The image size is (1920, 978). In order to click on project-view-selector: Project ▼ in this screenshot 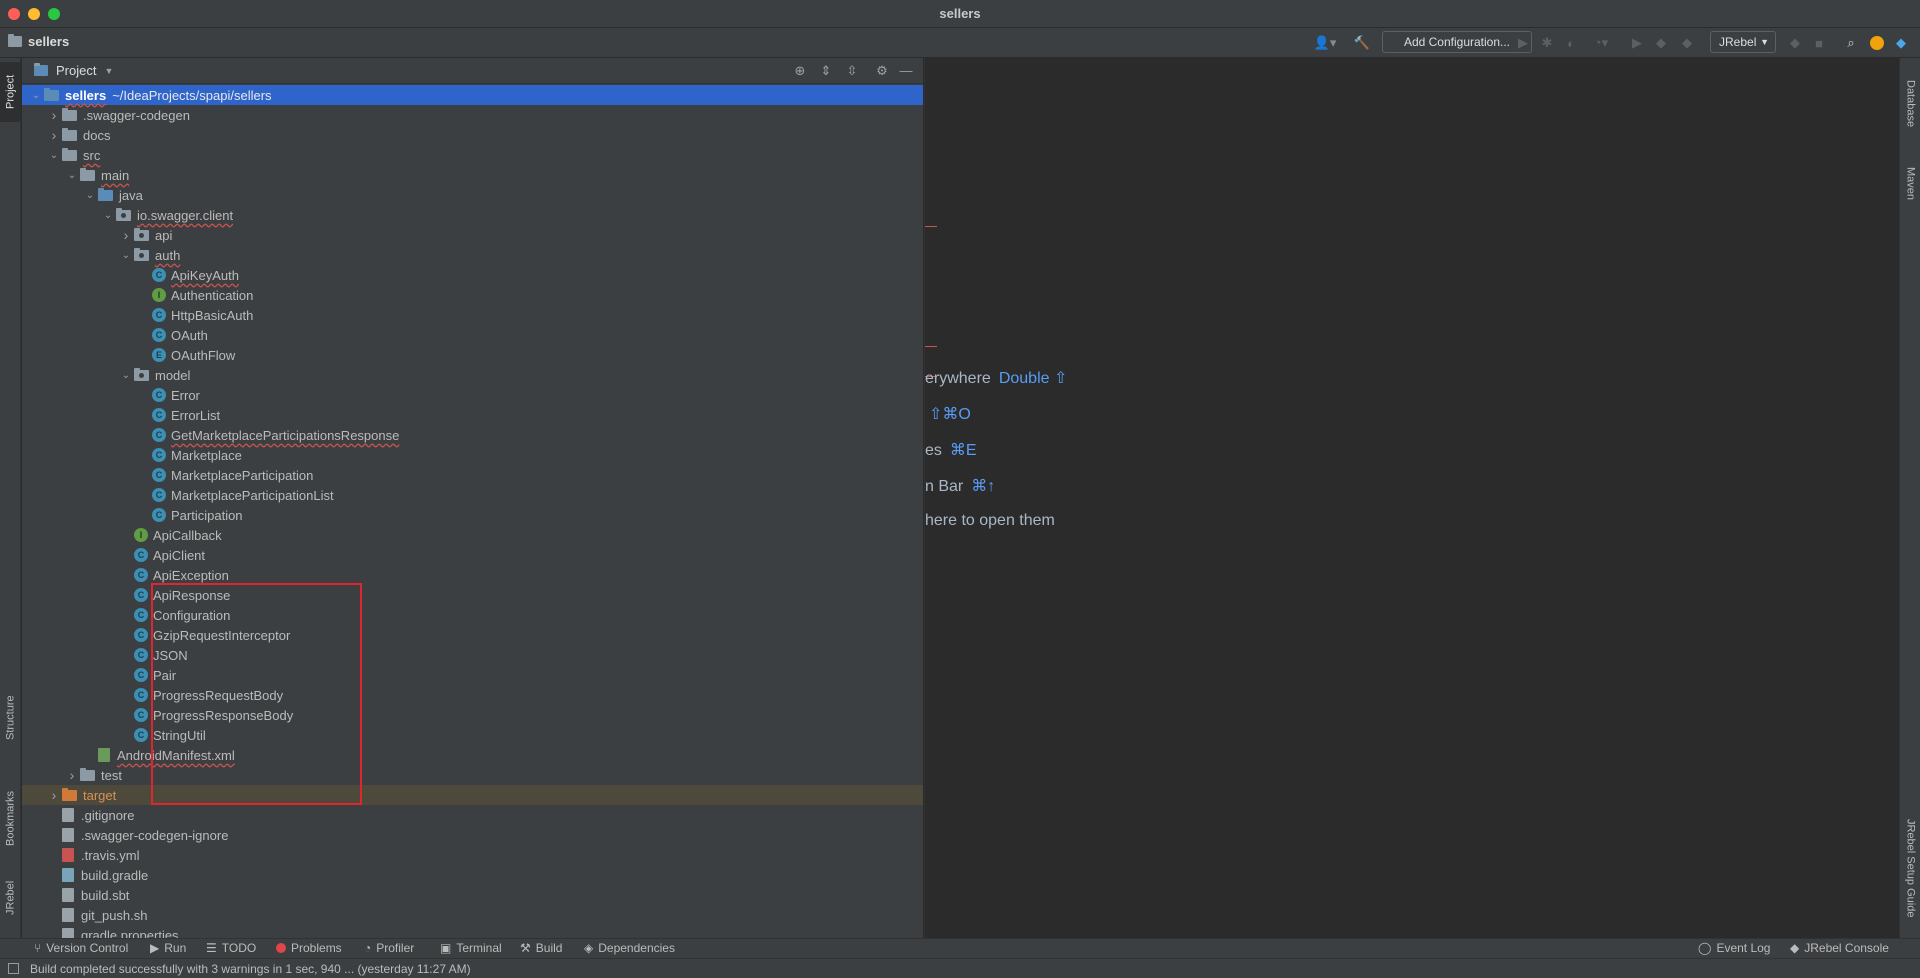, I will do `click(73, 70)`.